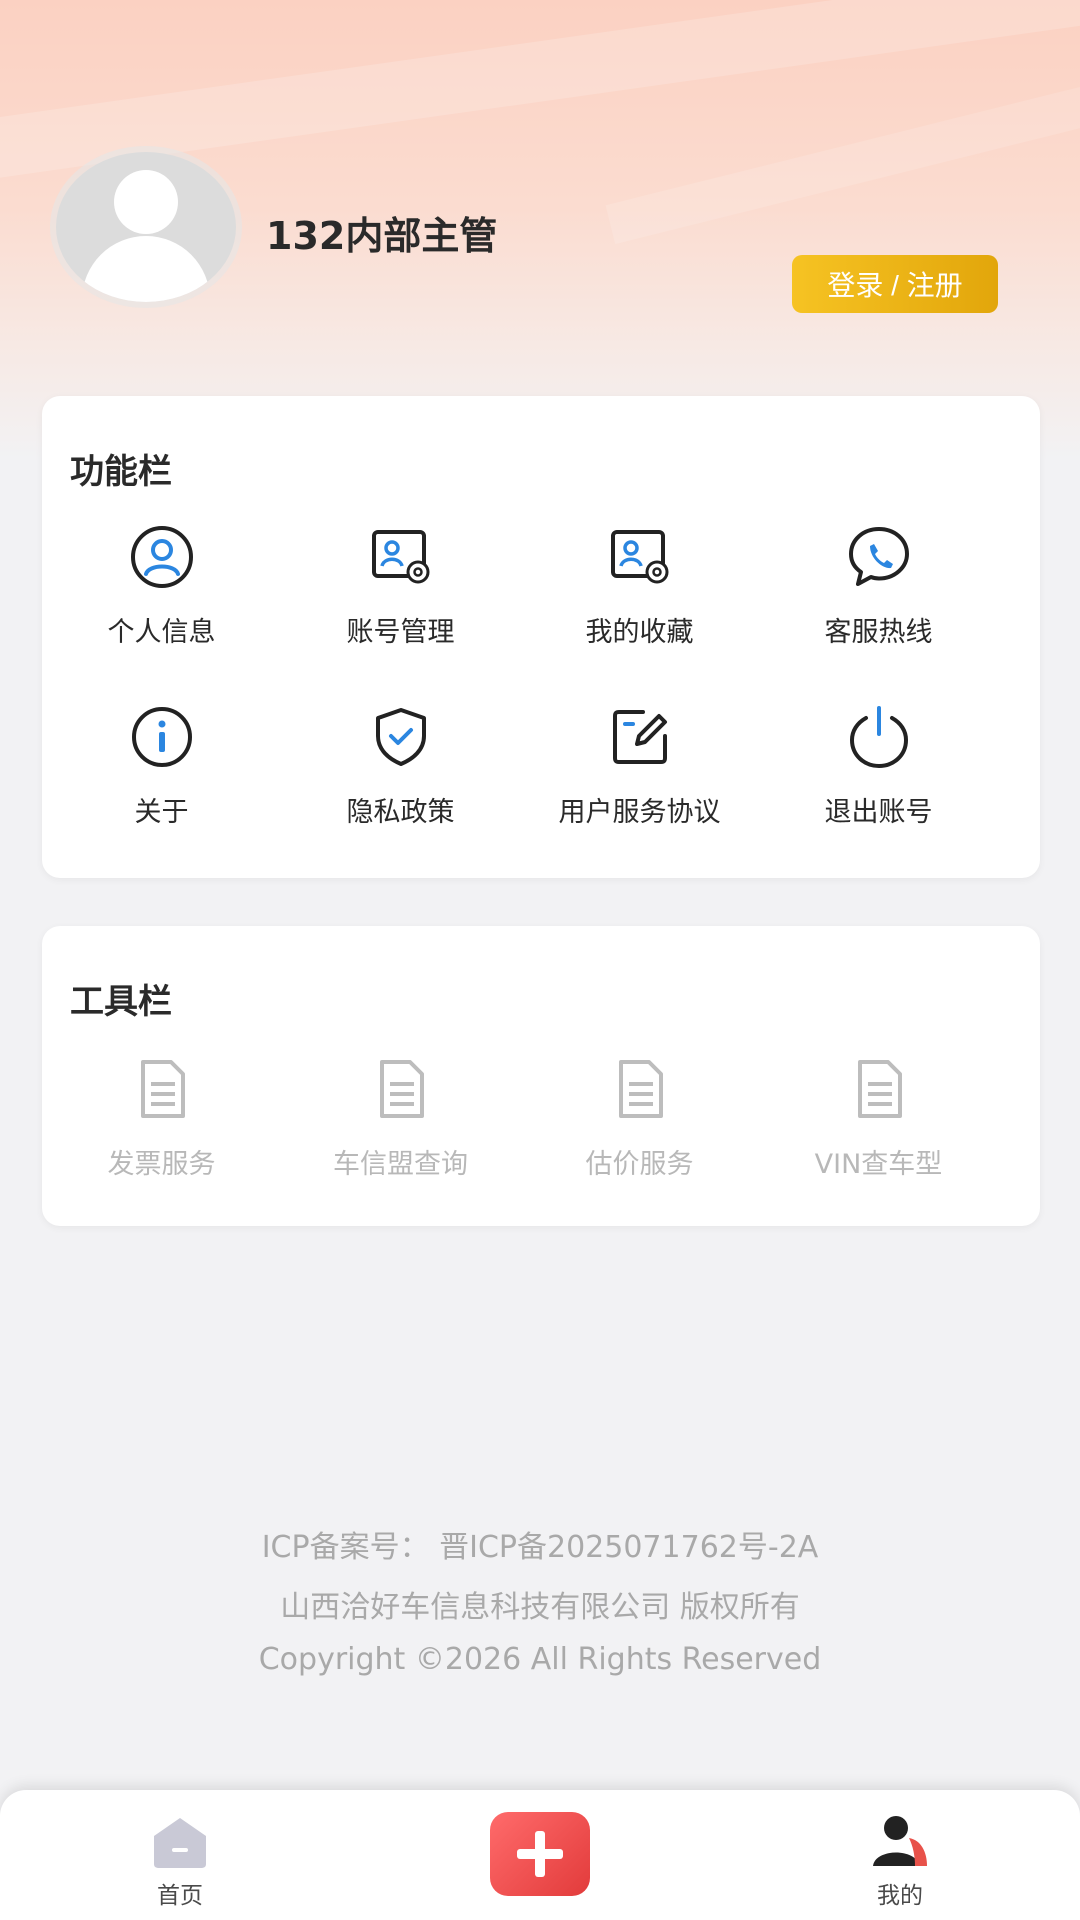 The width and height of the screenshot is (1080, 1920). I want to click on tab-home: 首页, so click(180, 1862).